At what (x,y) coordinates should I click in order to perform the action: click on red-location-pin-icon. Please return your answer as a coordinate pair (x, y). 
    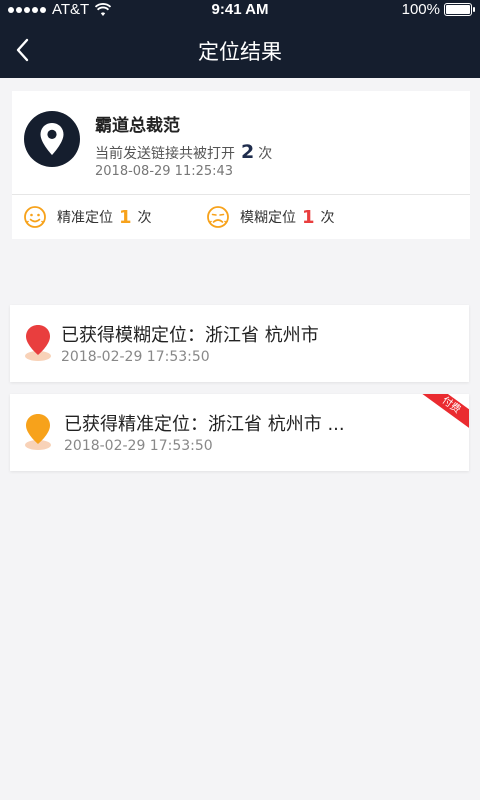
    Looking at the image, I should click on (38, 343).